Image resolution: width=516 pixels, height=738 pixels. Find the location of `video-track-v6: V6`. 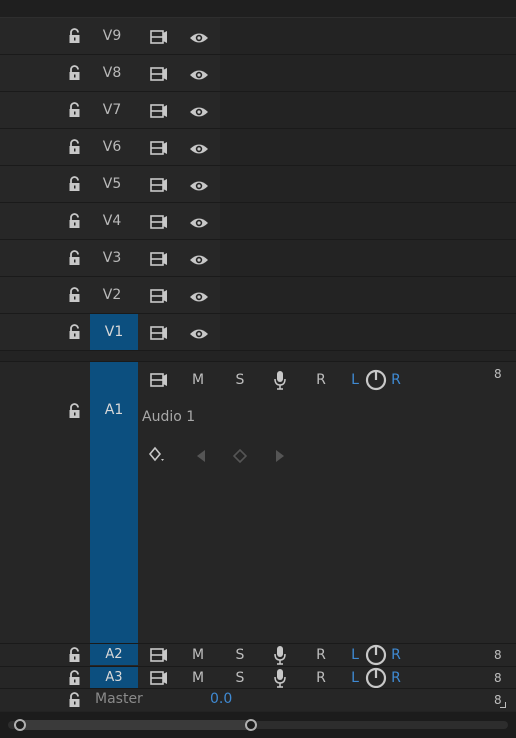

video-track-v6: V6 is located at coordinates (258, 147).